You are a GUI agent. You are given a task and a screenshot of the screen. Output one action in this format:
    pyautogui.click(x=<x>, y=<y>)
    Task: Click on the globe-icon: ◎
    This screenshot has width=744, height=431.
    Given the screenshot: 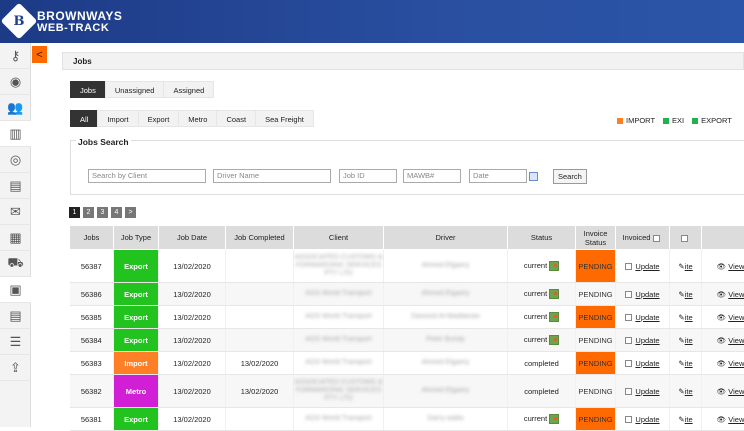 What is the action you would take?
    pyautogui.click(x=15, y=160)
    